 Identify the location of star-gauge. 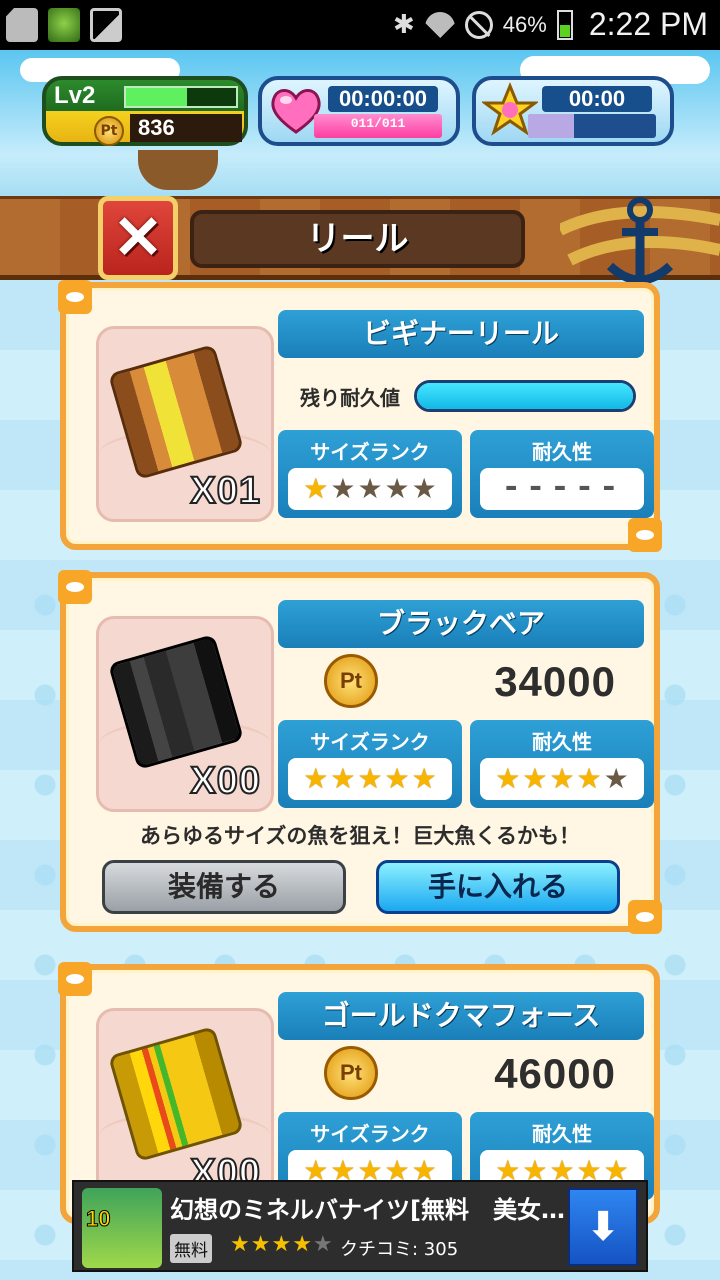
(592, 126).